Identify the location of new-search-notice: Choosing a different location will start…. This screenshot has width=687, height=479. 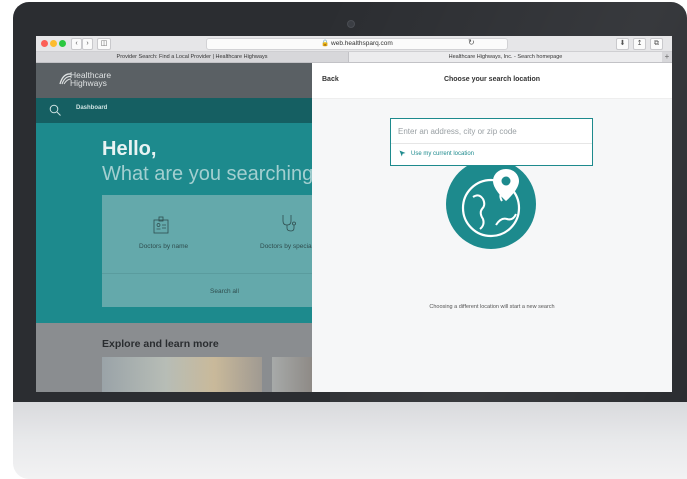
(492, 307).